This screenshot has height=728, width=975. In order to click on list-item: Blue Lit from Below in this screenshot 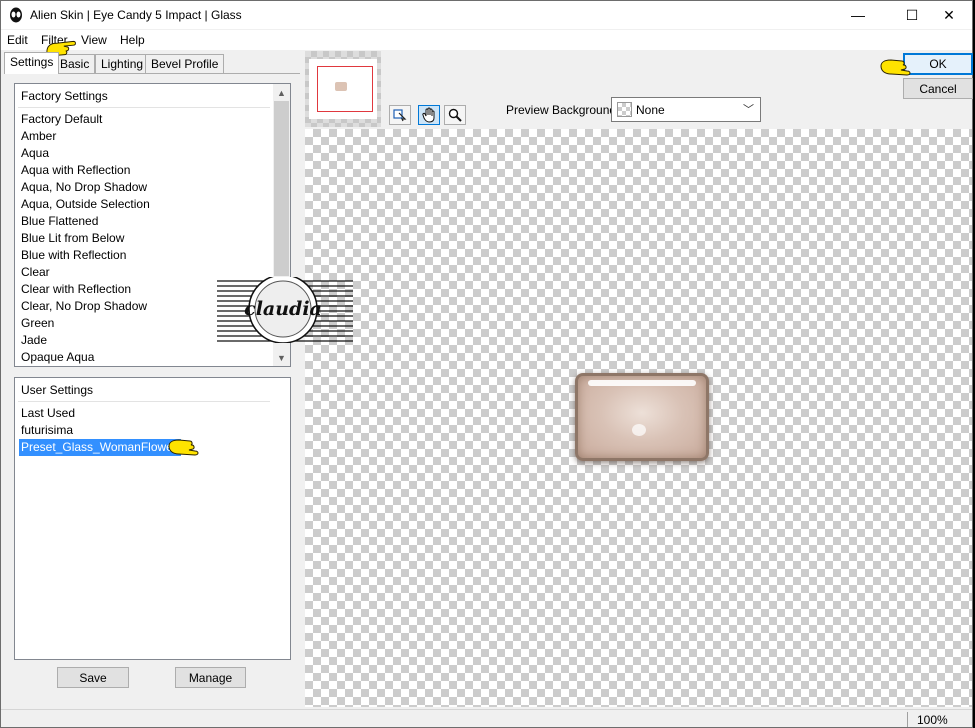, I will do `click(85, 238)`.